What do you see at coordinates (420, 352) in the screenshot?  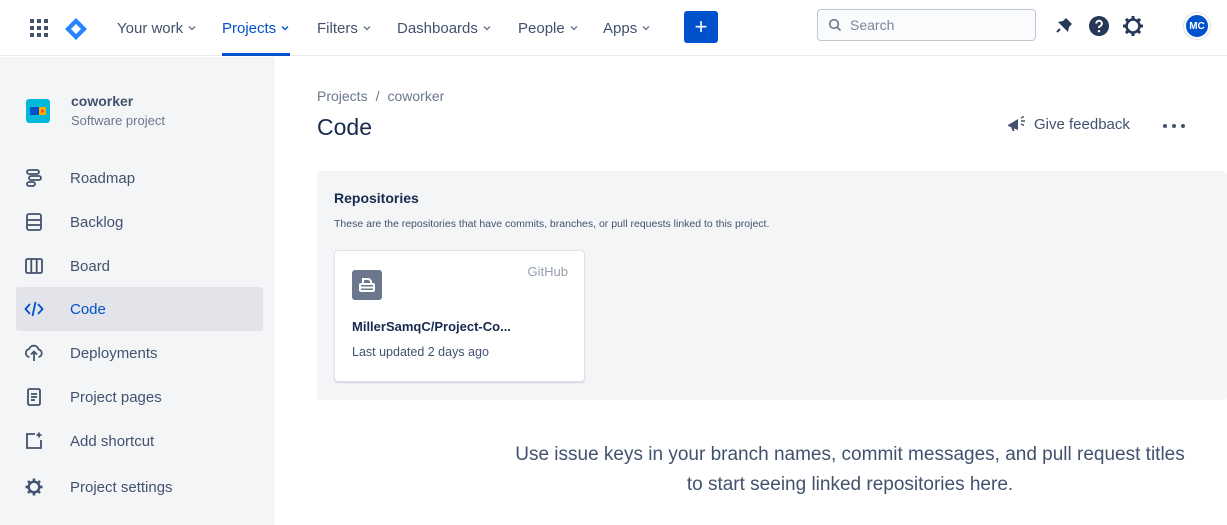 I see `repository-updated: Last updated 2 days ago` at bounding box center [420, 352].